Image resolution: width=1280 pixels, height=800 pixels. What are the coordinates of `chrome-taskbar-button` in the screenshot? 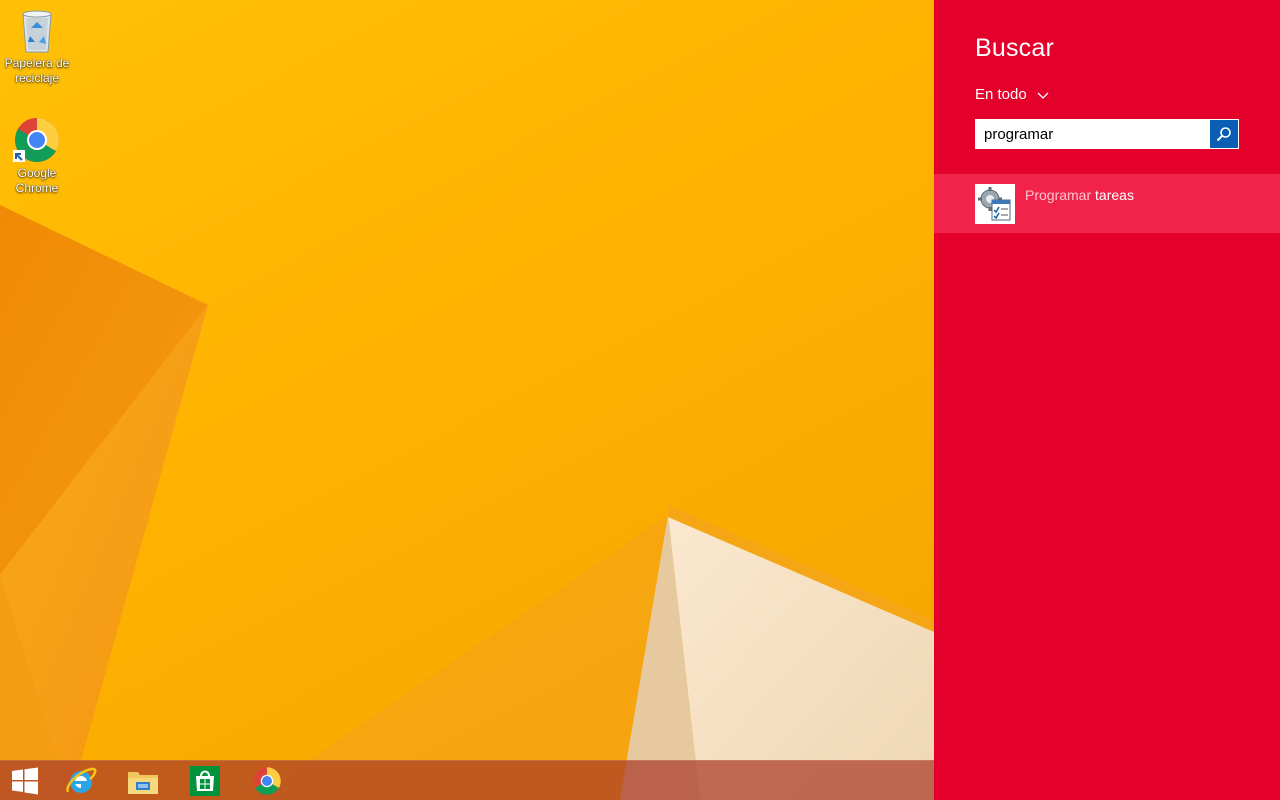 It's located at (267, 780).